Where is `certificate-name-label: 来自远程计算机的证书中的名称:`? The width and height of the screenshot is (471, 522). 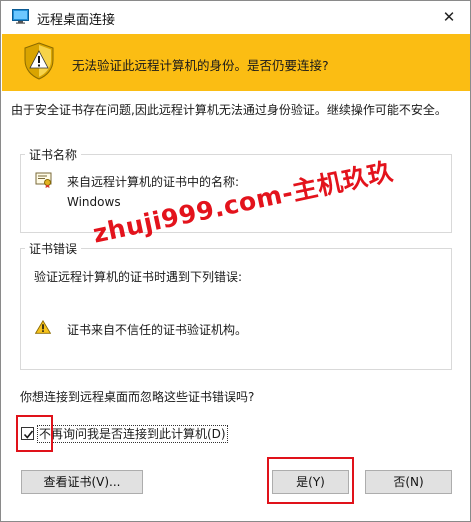
certificate-name-label: 来自远程计算机的证书中的名称: is located at coordinates (153, 182).